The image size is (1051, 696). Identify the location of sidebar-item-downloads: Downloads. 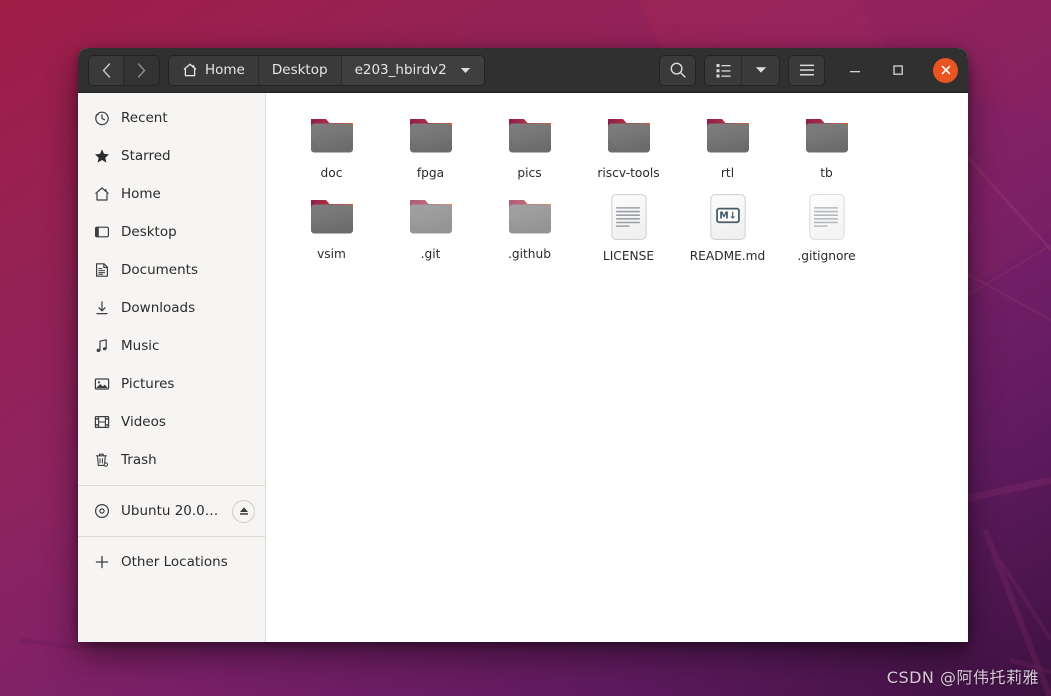
(171, 308).